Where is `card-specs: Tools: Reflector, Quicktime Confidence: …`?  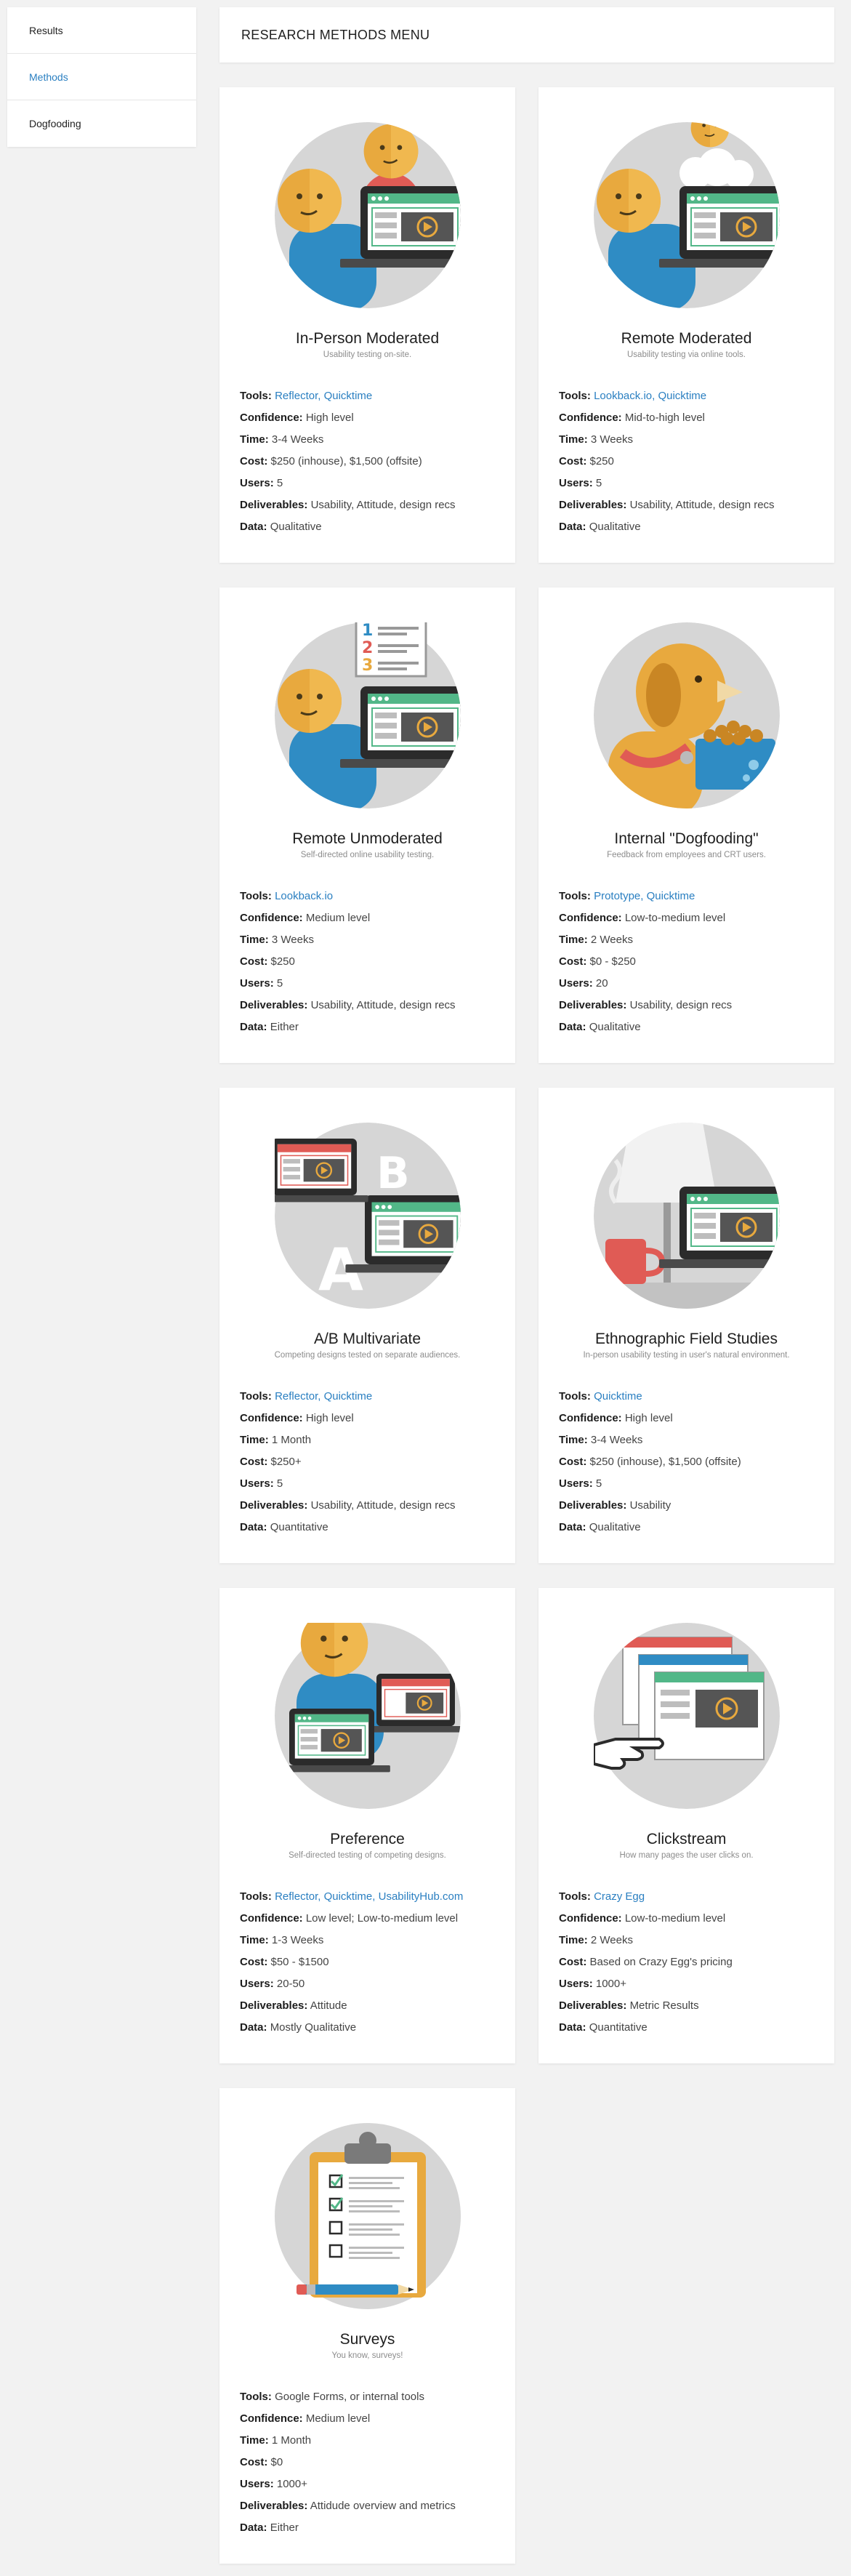
card-specs: Tools: Reflector, Quicktime Confidence: … is located at coordinates (370, 1462).